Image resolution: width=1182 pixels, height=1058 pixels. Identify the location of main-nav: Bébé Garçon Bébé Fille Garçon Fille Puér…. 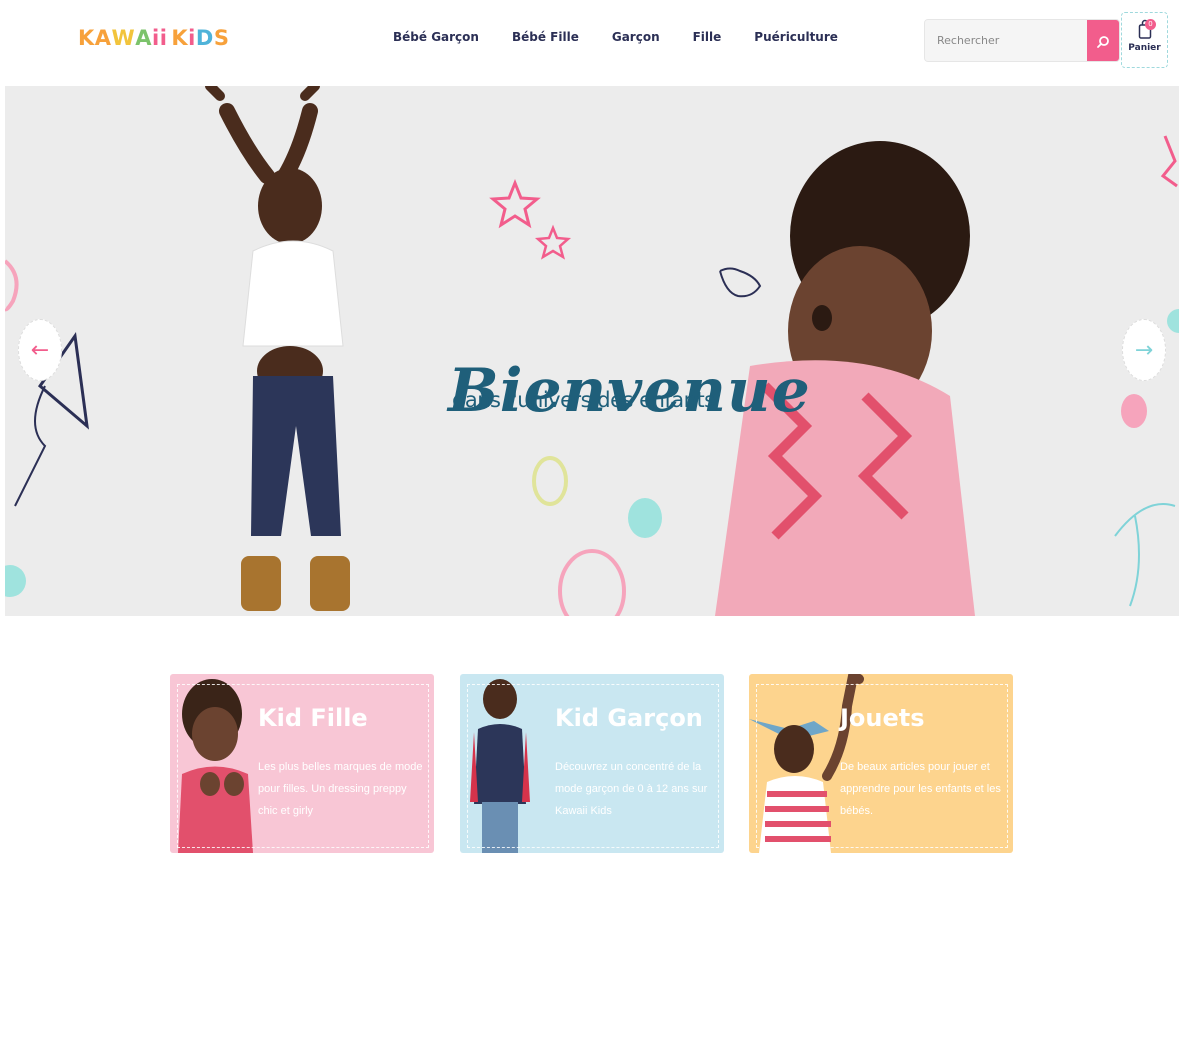
(632, 37).